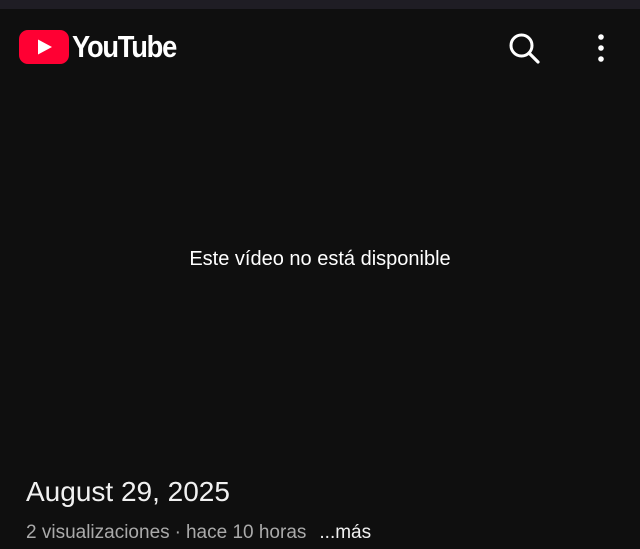 The image size is (640, 549). Describe the element at coordinates (44, 47) in the screenshot. I see `youtube-logo-icon` at that location.